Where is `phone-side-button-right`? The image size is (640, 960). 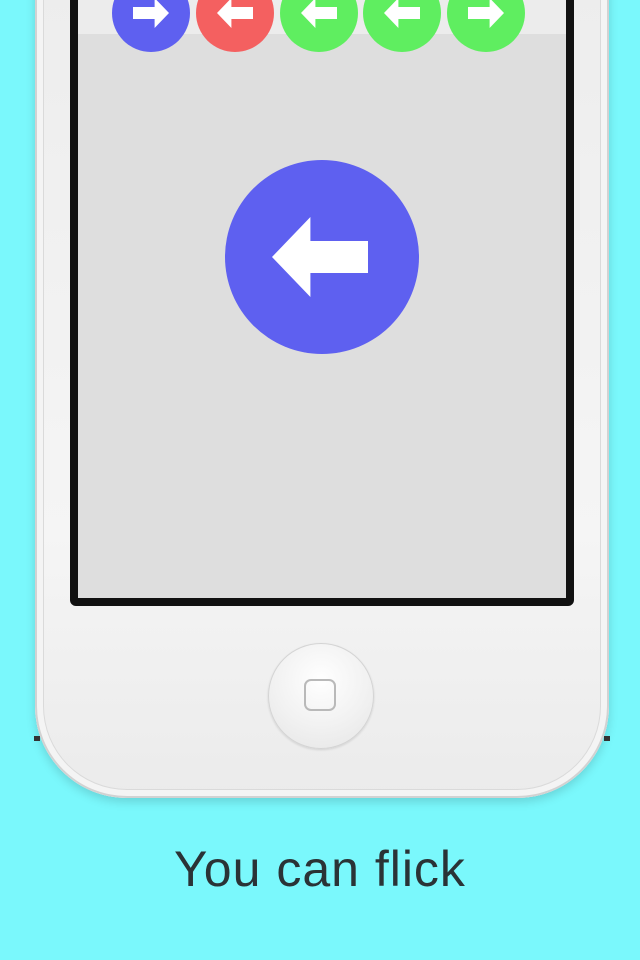
phone-side-button-right is located at coordinates (607, 738).